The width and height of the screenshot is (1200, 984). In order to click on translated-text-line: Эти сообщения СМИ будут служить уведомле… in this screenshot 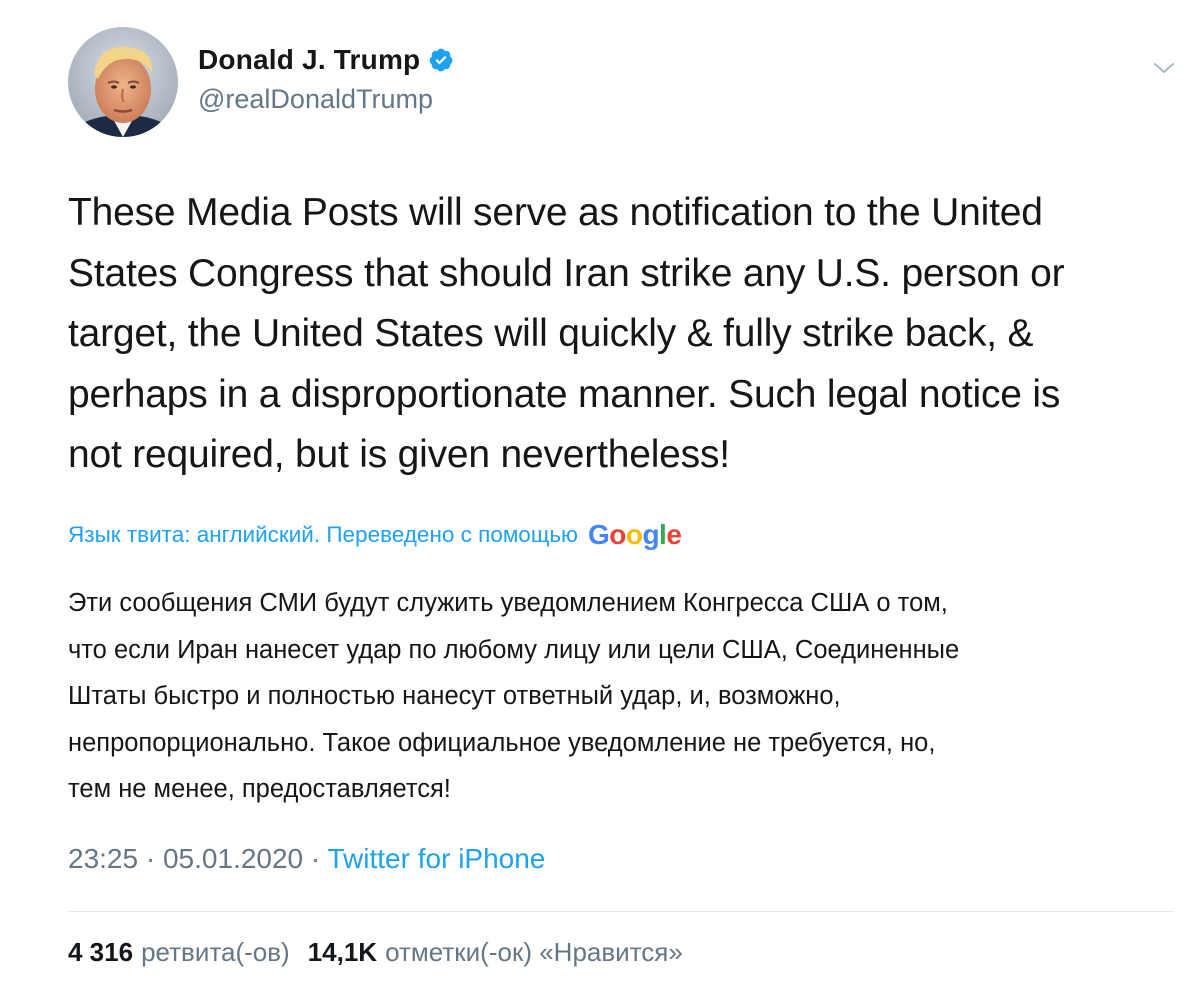, I will do `click(508, 603)`.